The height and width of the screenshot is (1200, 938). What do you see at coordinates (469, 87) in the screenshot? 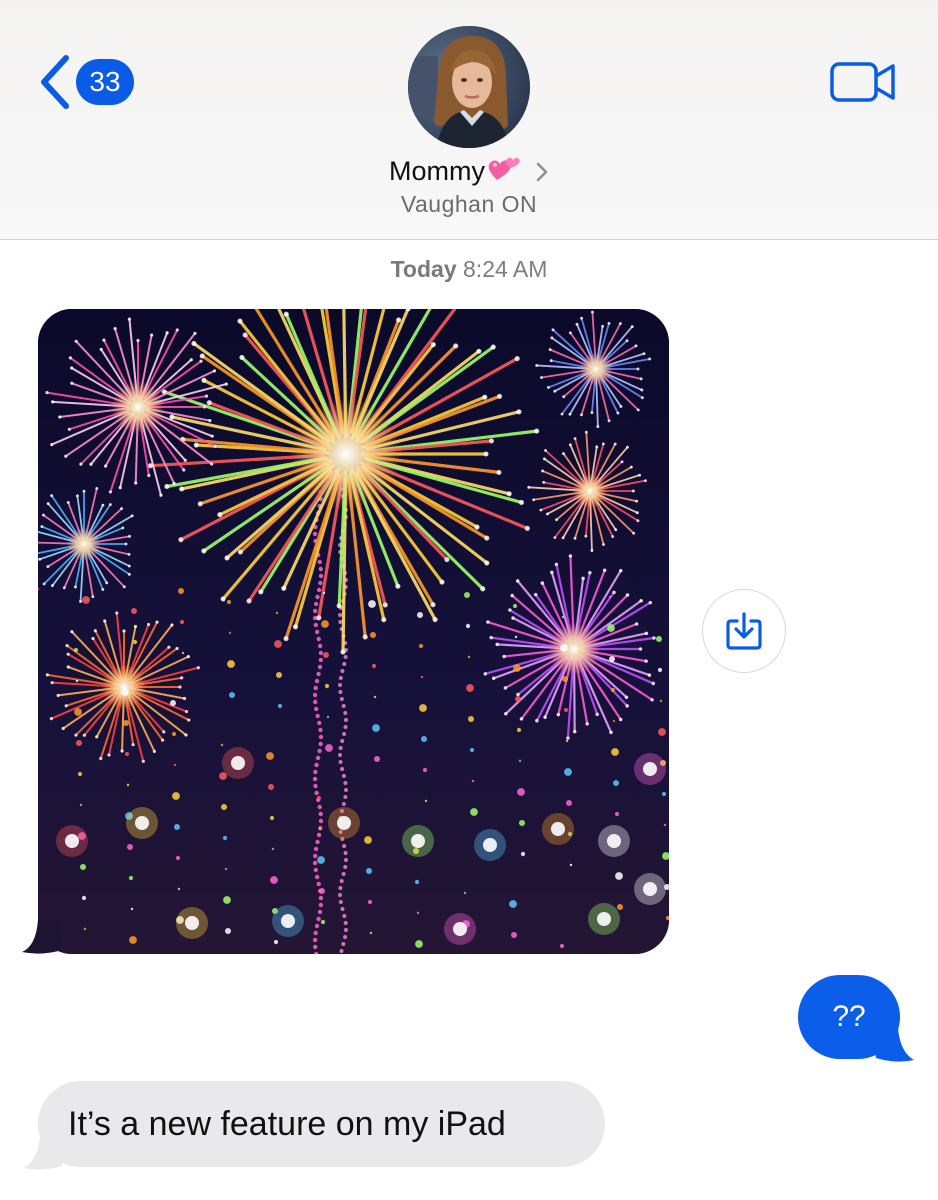
I see `contact-avatar` at bounding box center [469, 87].